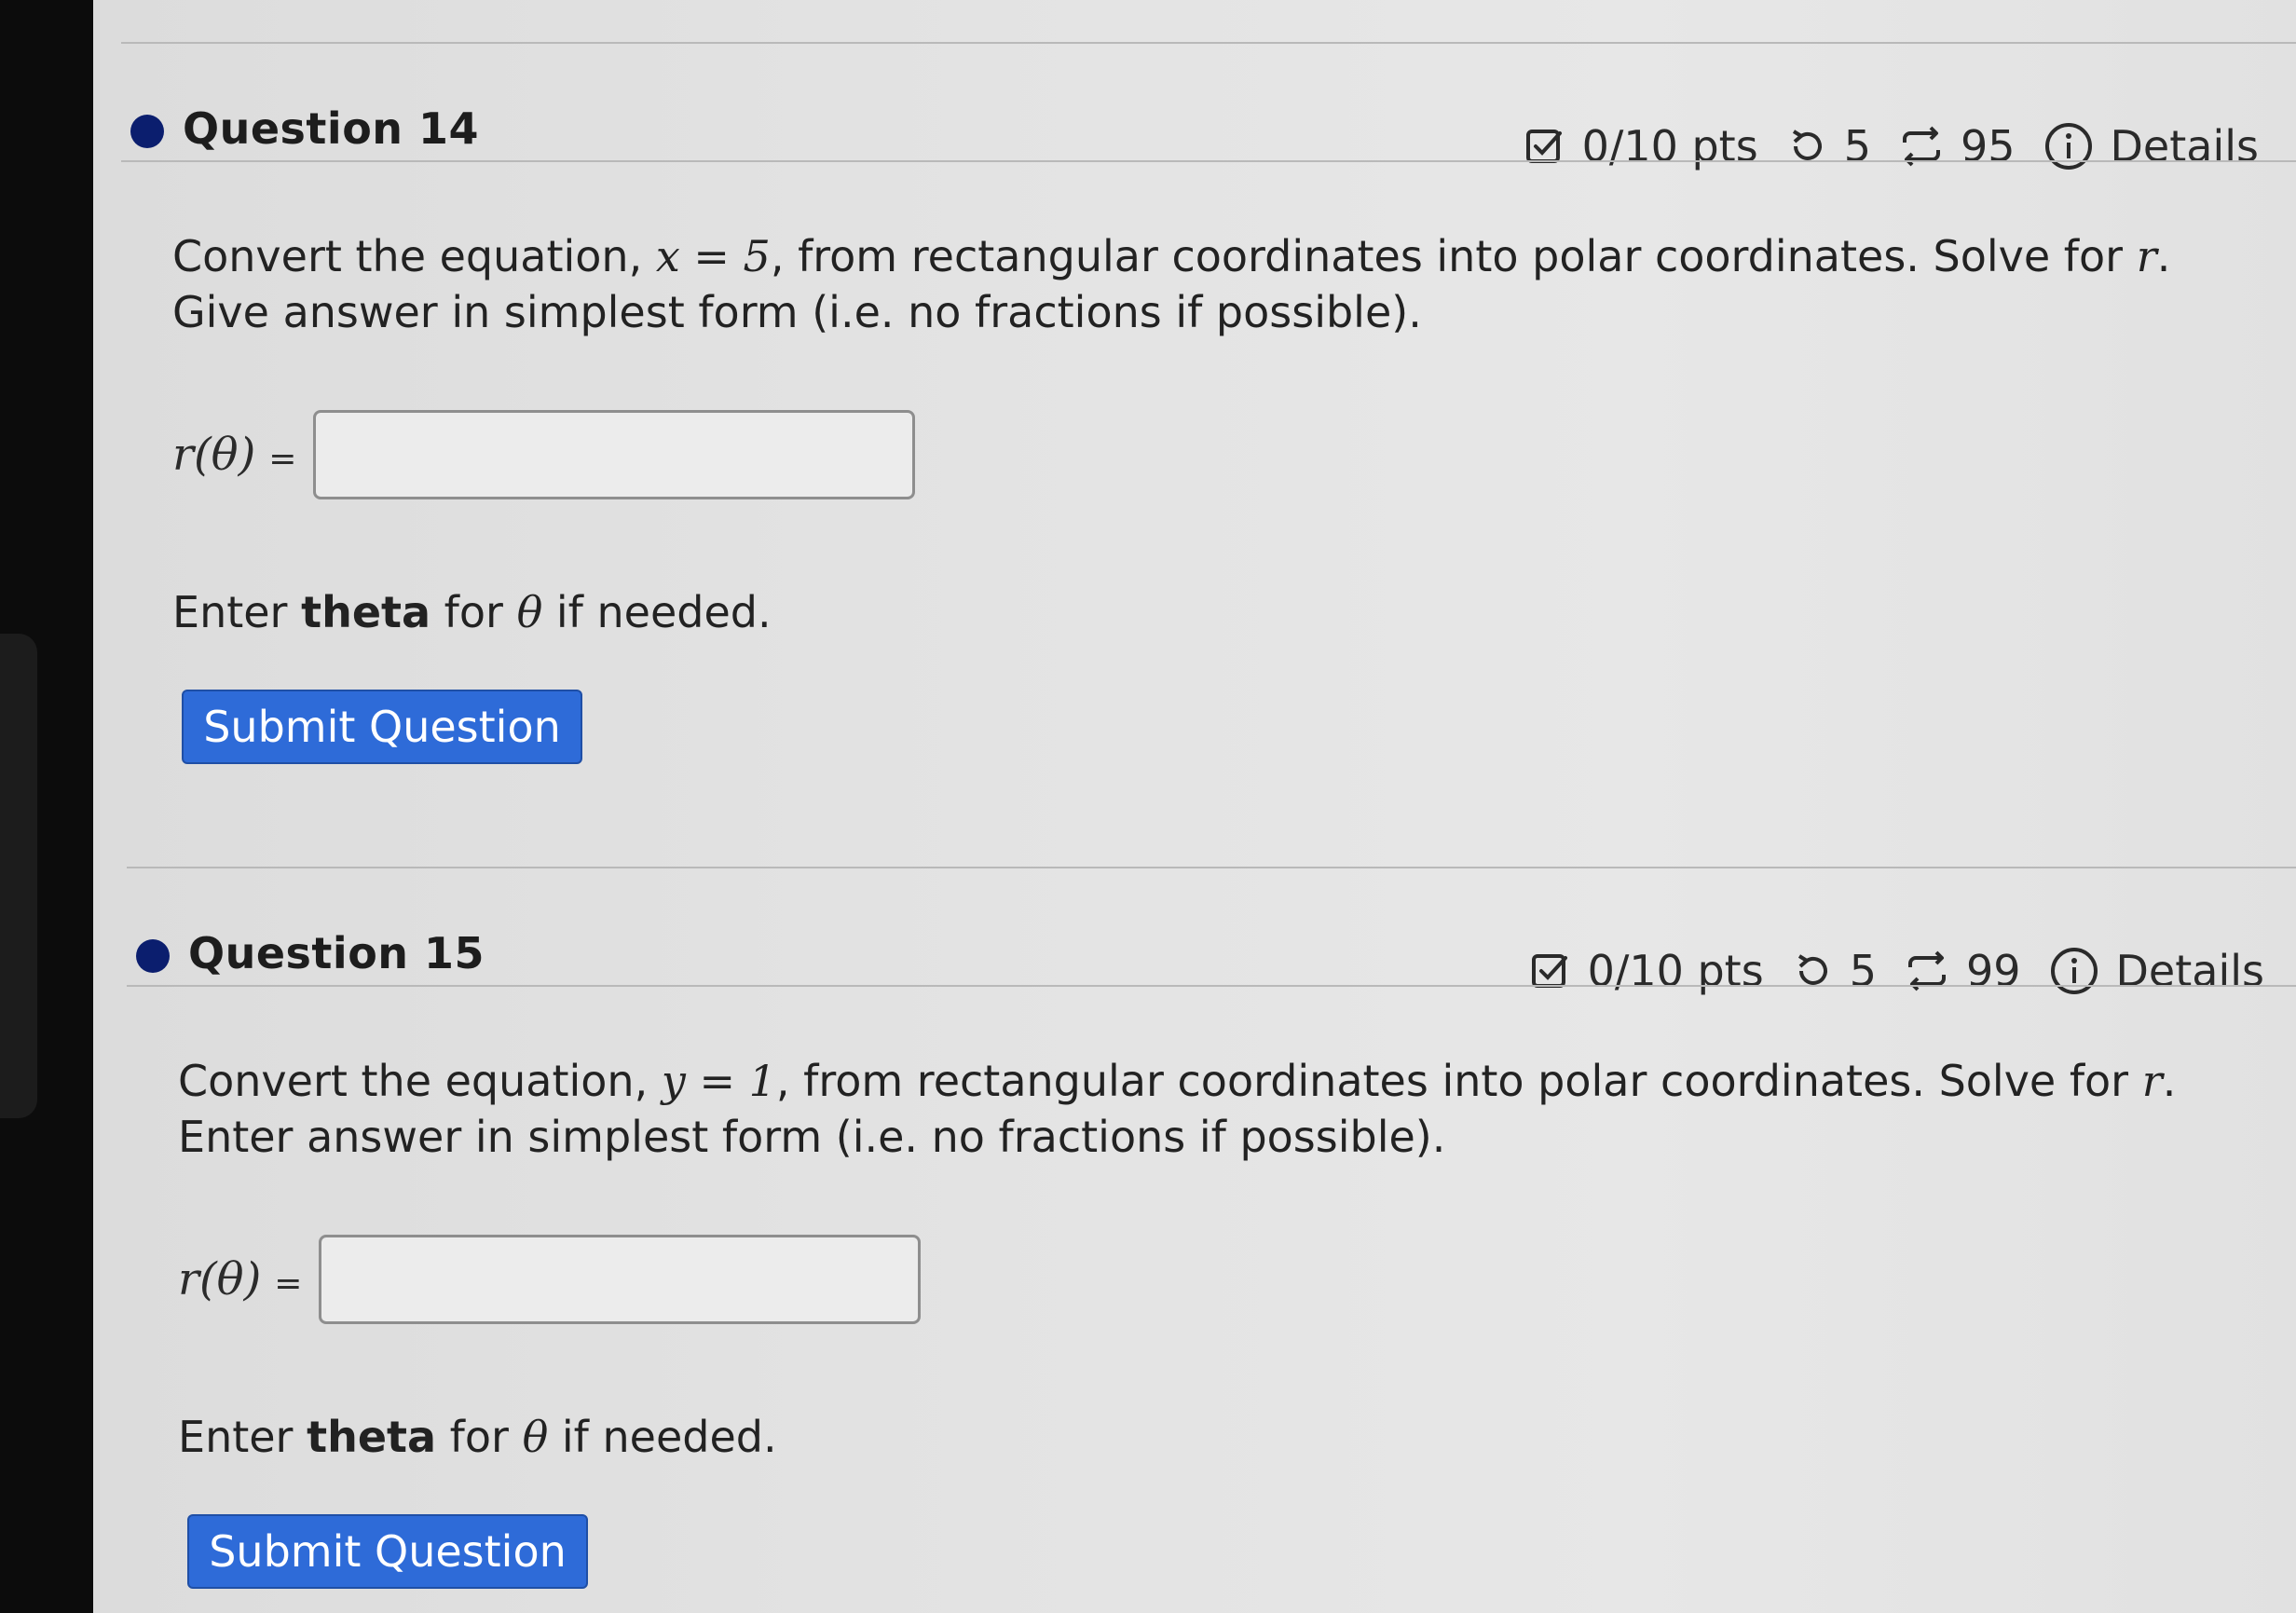 The height and width of the screenshot is (1613, 2296). Describe the element at coordinates (1897, 971) in the screenshot. I see `question-meta: 0/10 pts 5 99 Details` at that location.